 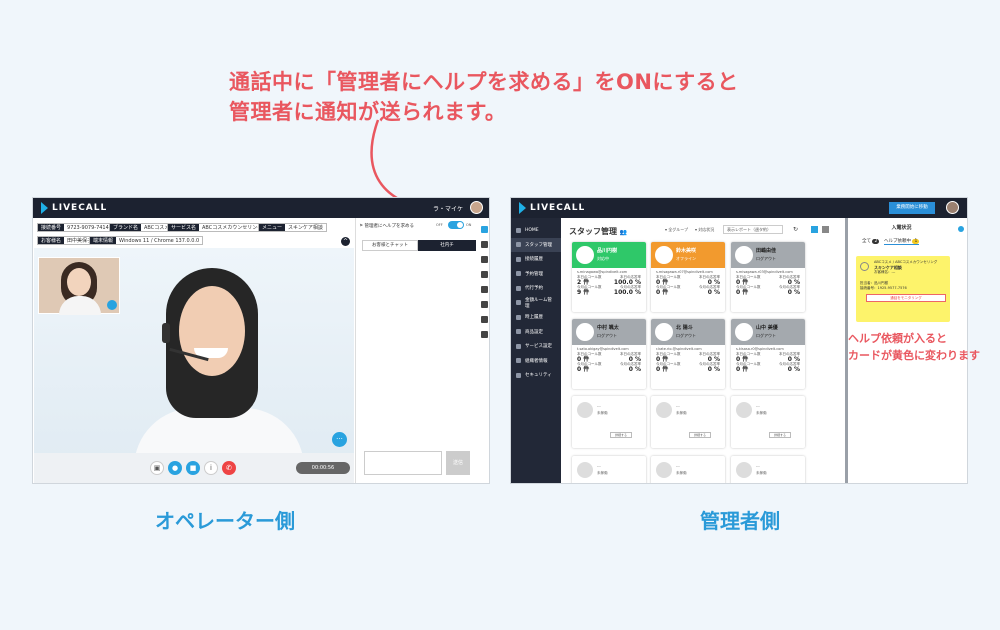 What do you see at coordinates (536, 244) in the screenshot?
I see `nav-staff: スタッフ管理` at bounding box center [536, 244].